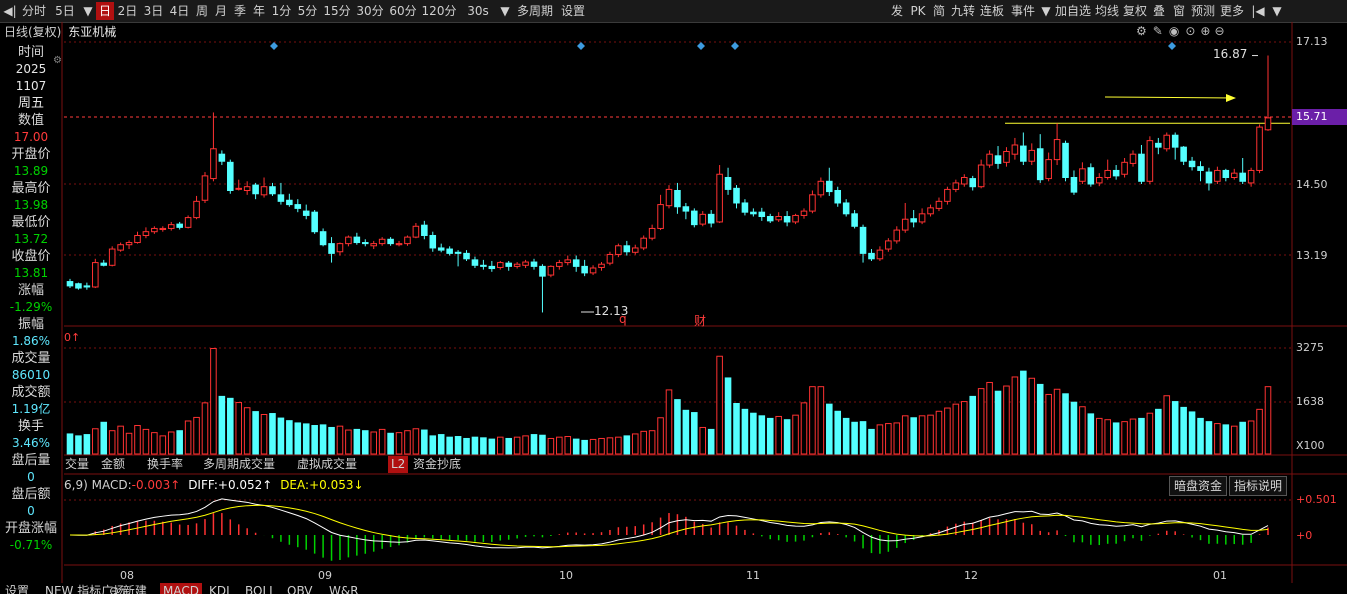 This screenshot has width=1347, height=594. I want to click on dark-pool-funds-button: 暗盘资金, so click(1198, 486).